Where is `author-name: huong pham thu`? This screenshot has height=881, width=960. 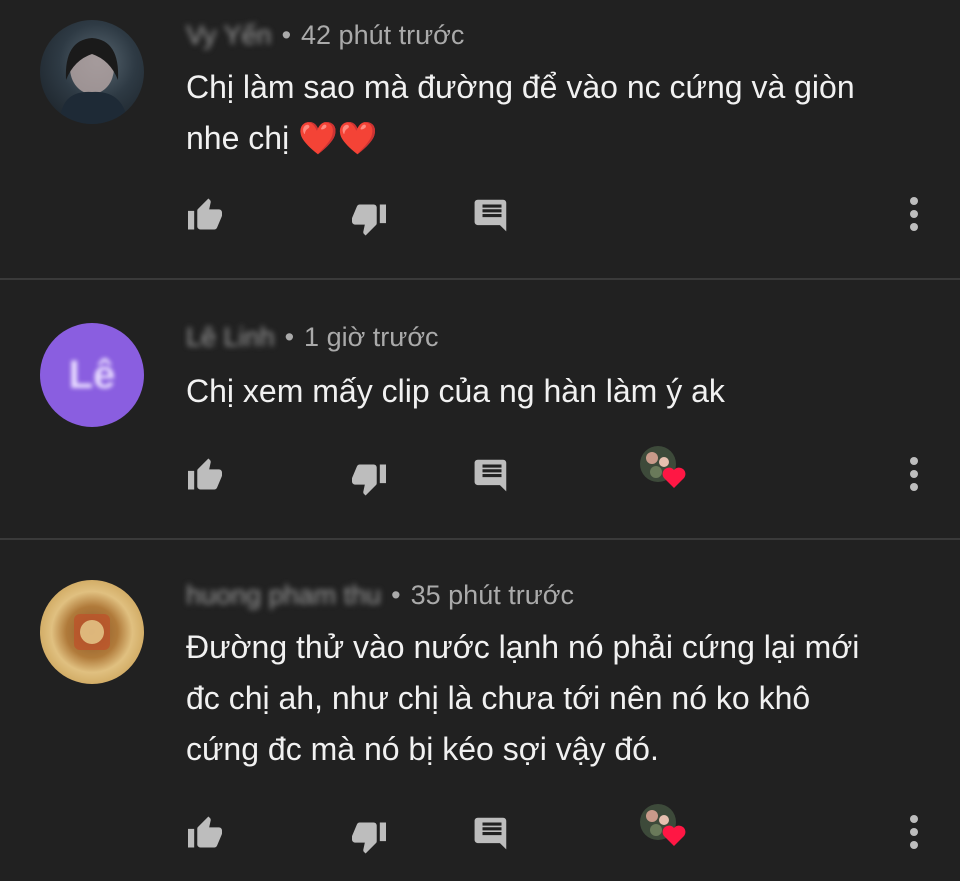
author-name: huong pham thu is located at coordinates (283, 595).